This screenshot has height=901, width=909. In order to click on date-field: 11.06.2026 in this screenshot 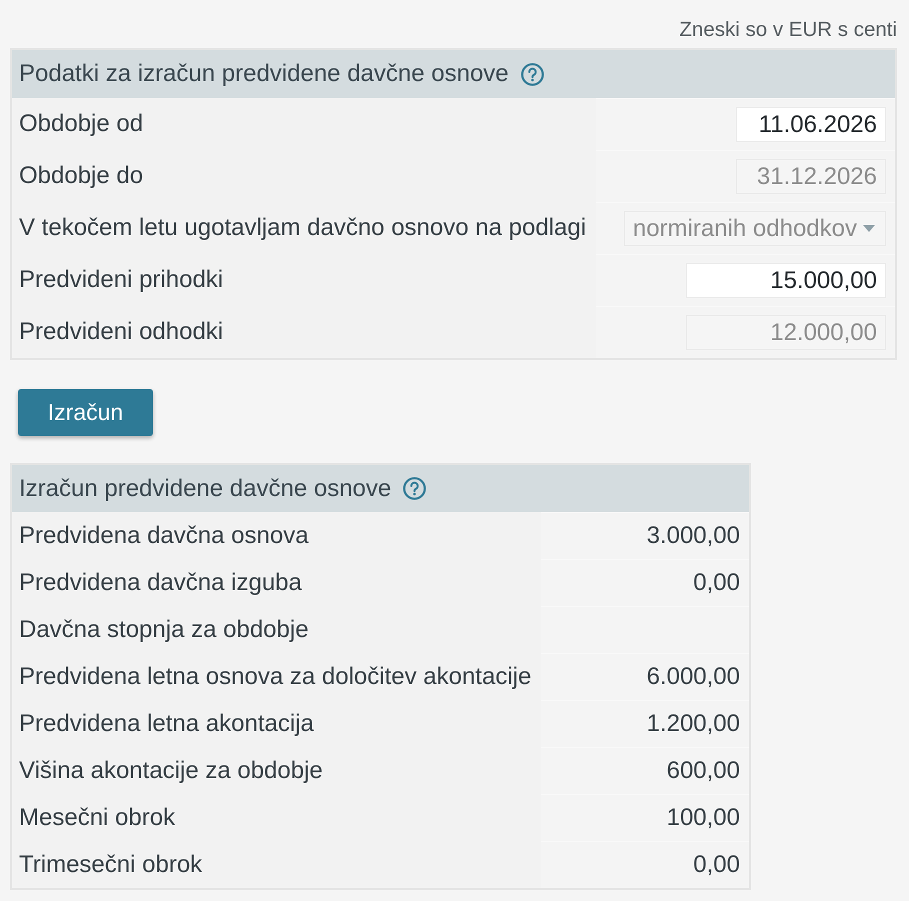, I will do `click(811, 124)`.